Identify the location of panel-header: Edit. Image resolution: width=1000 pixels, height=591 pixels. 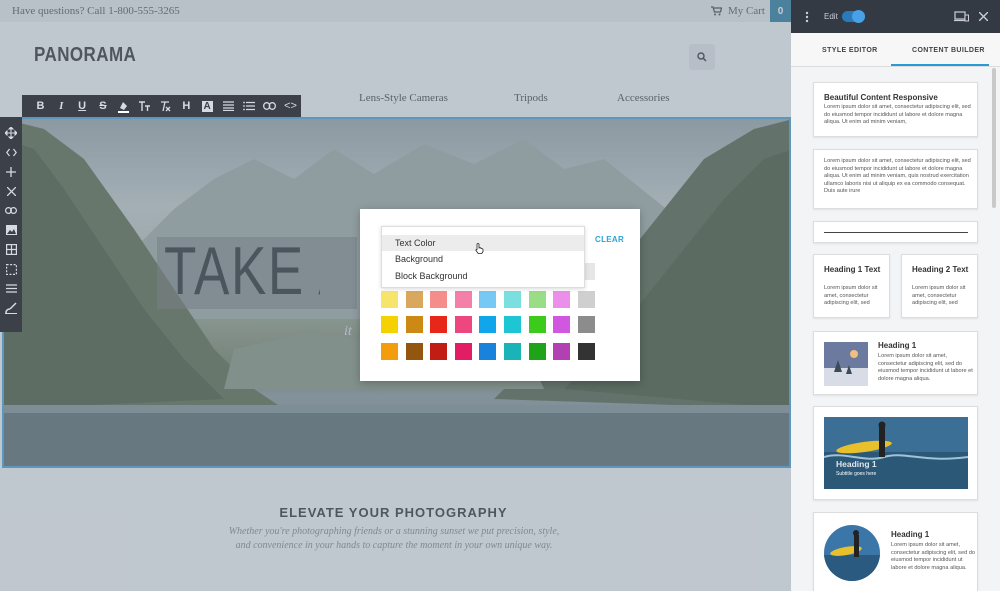
(895, 16).